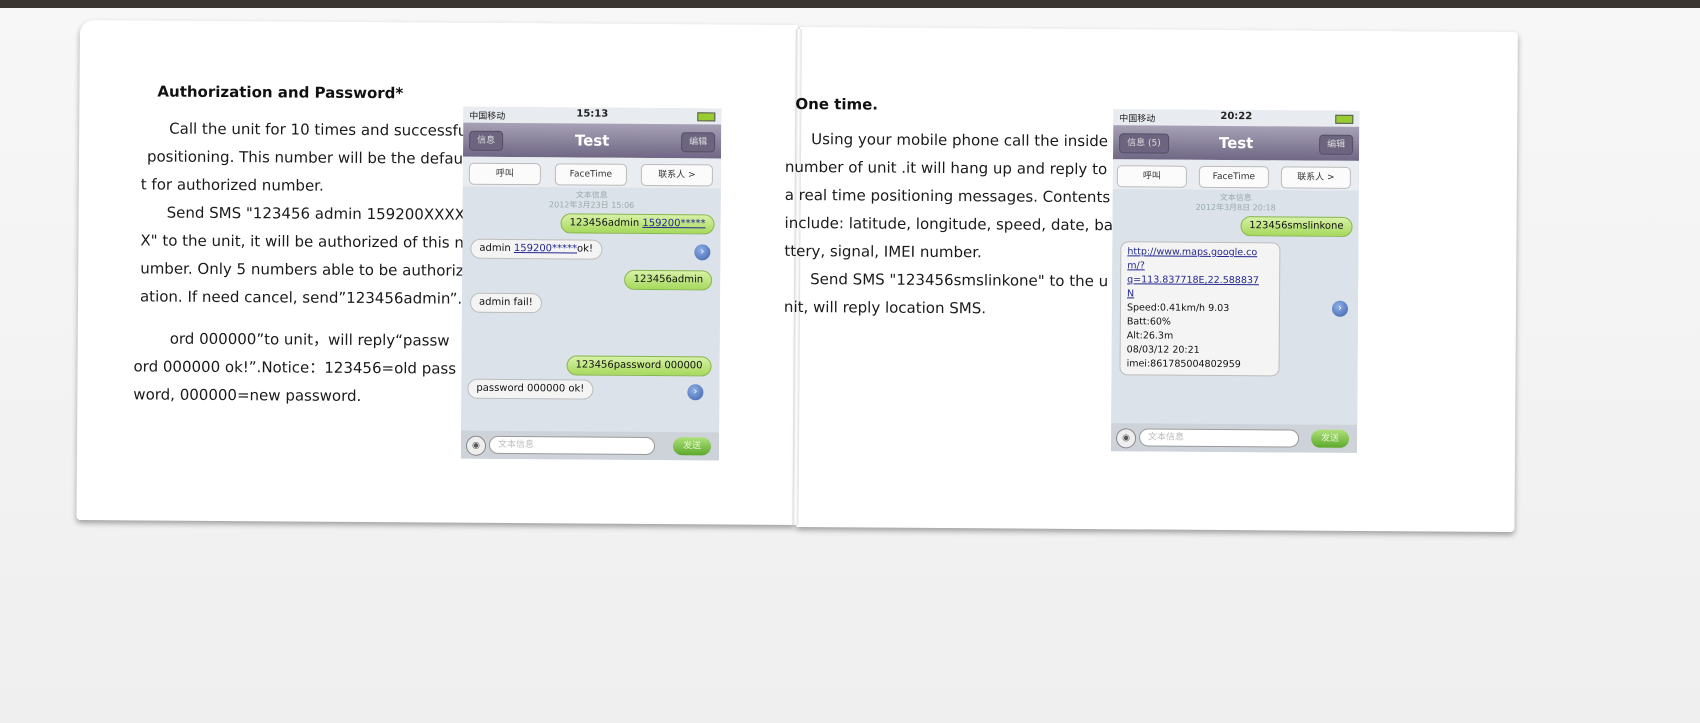 The image size is (1700, 723). Describe the element at coordinates (960, 140) in the screenshot. I see `text-line: Using your mobile phone call the inside` at that location.